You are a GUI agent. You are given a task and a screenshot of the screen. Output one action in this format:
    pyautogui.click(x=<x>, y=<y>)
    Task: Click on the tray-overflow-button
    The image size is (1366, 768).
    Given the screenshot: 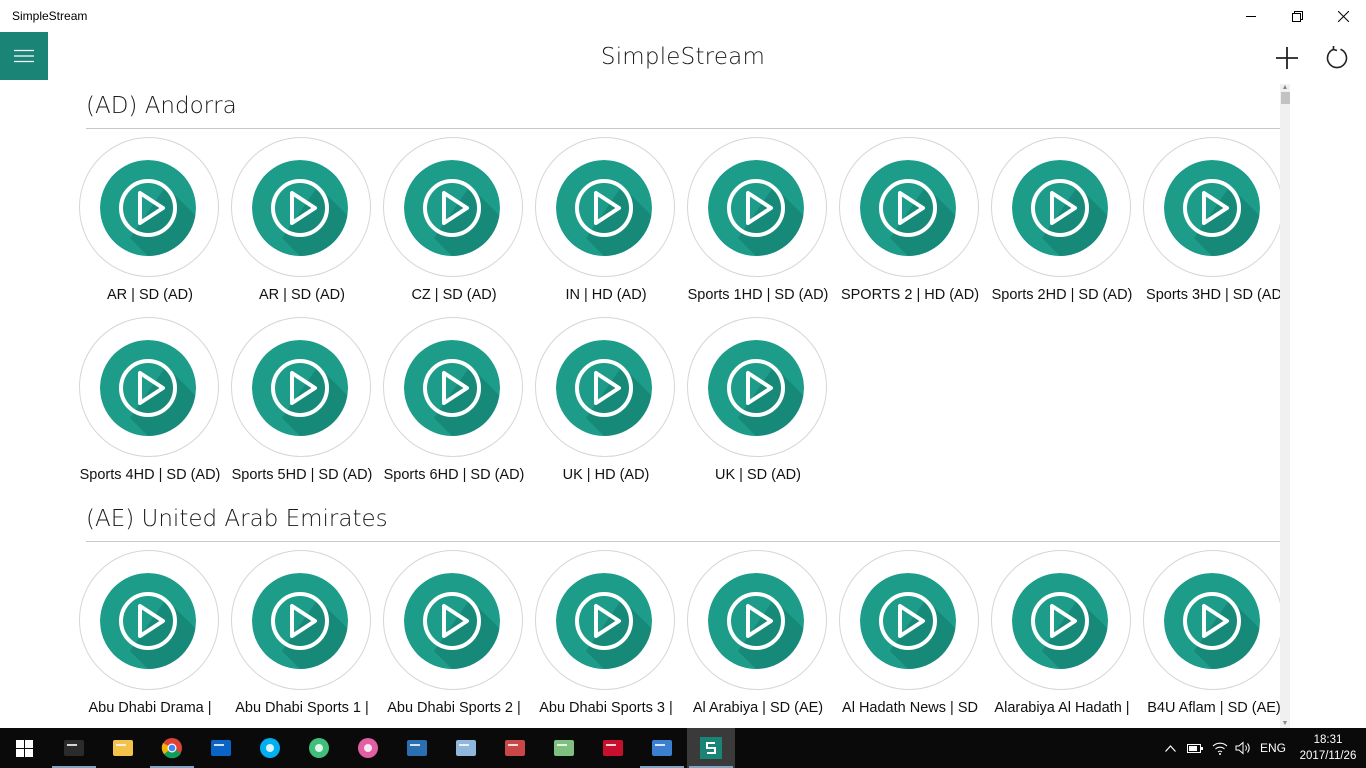 What is the action you would take?
    pyautogui.click(x=1170, y=748)
    